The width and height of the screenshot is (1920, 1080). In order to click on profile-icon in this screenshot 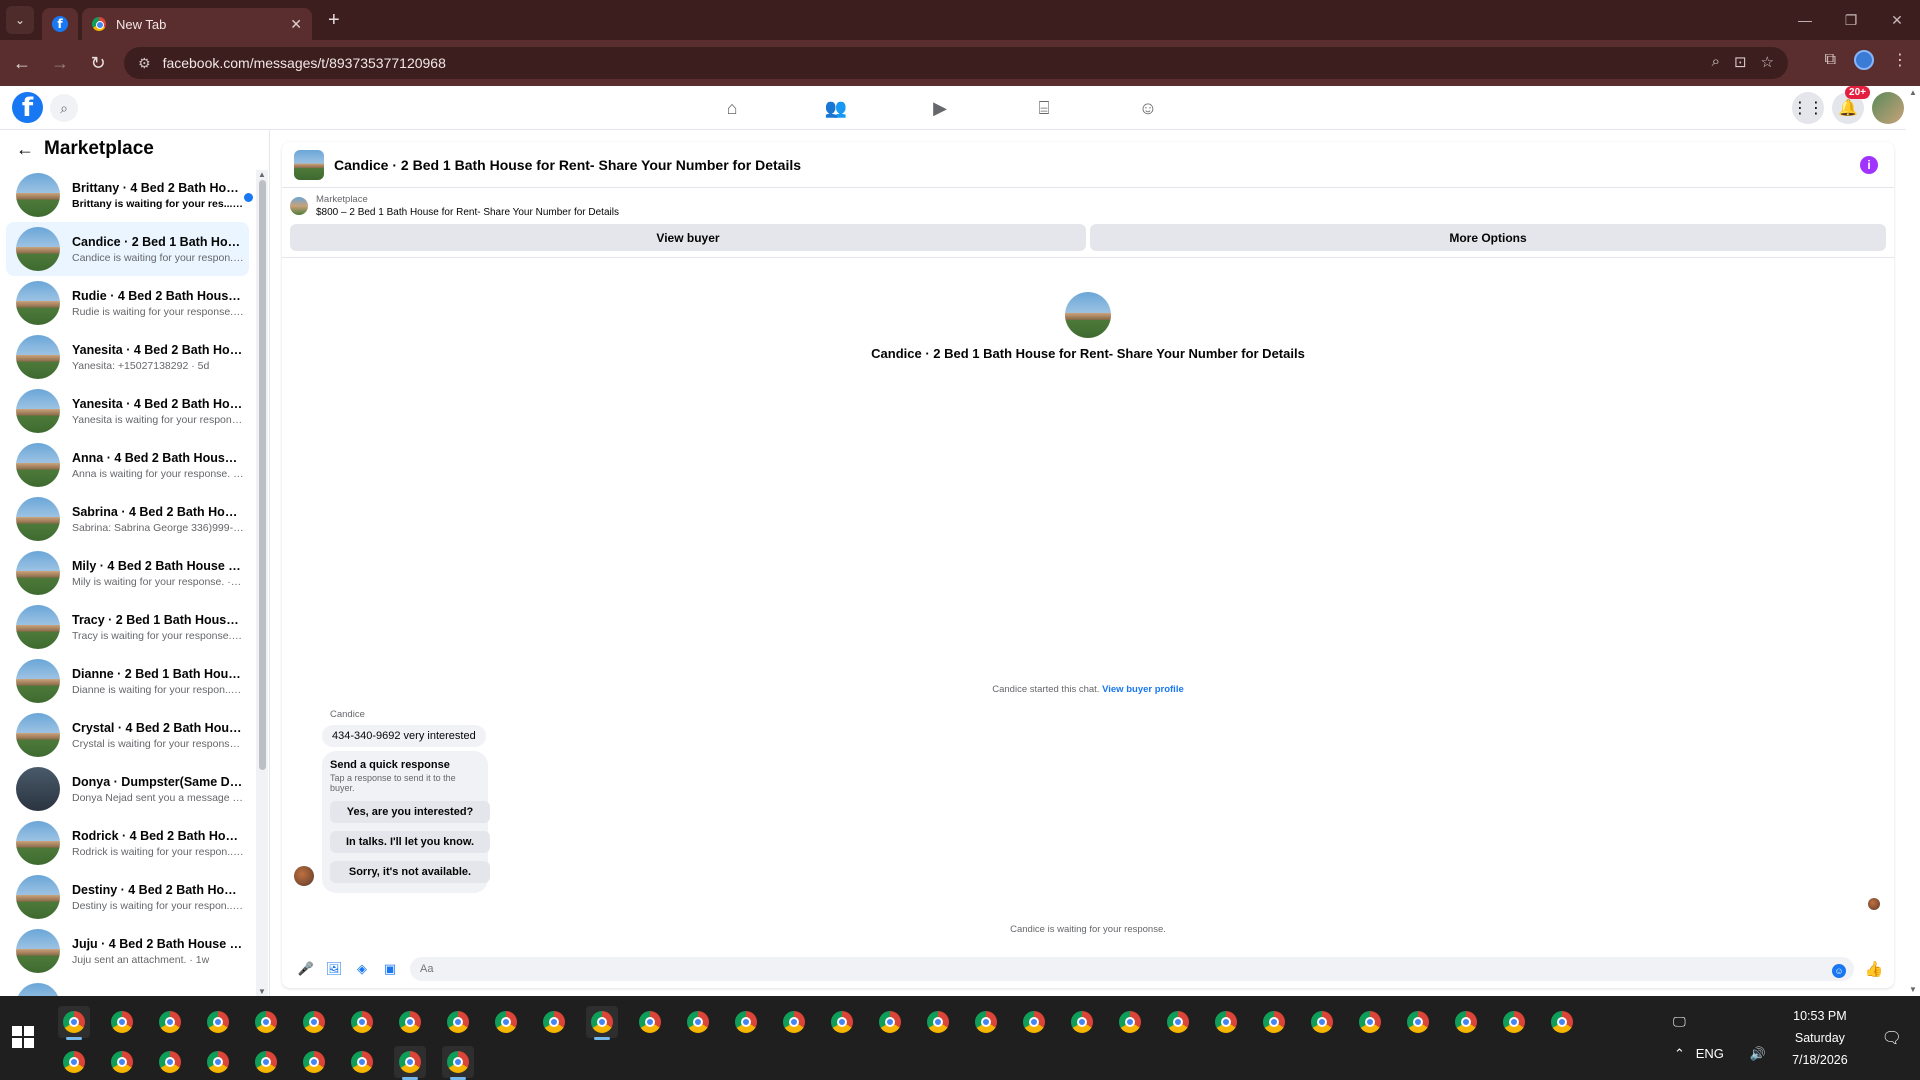, I will do `click(1864, 60)`.